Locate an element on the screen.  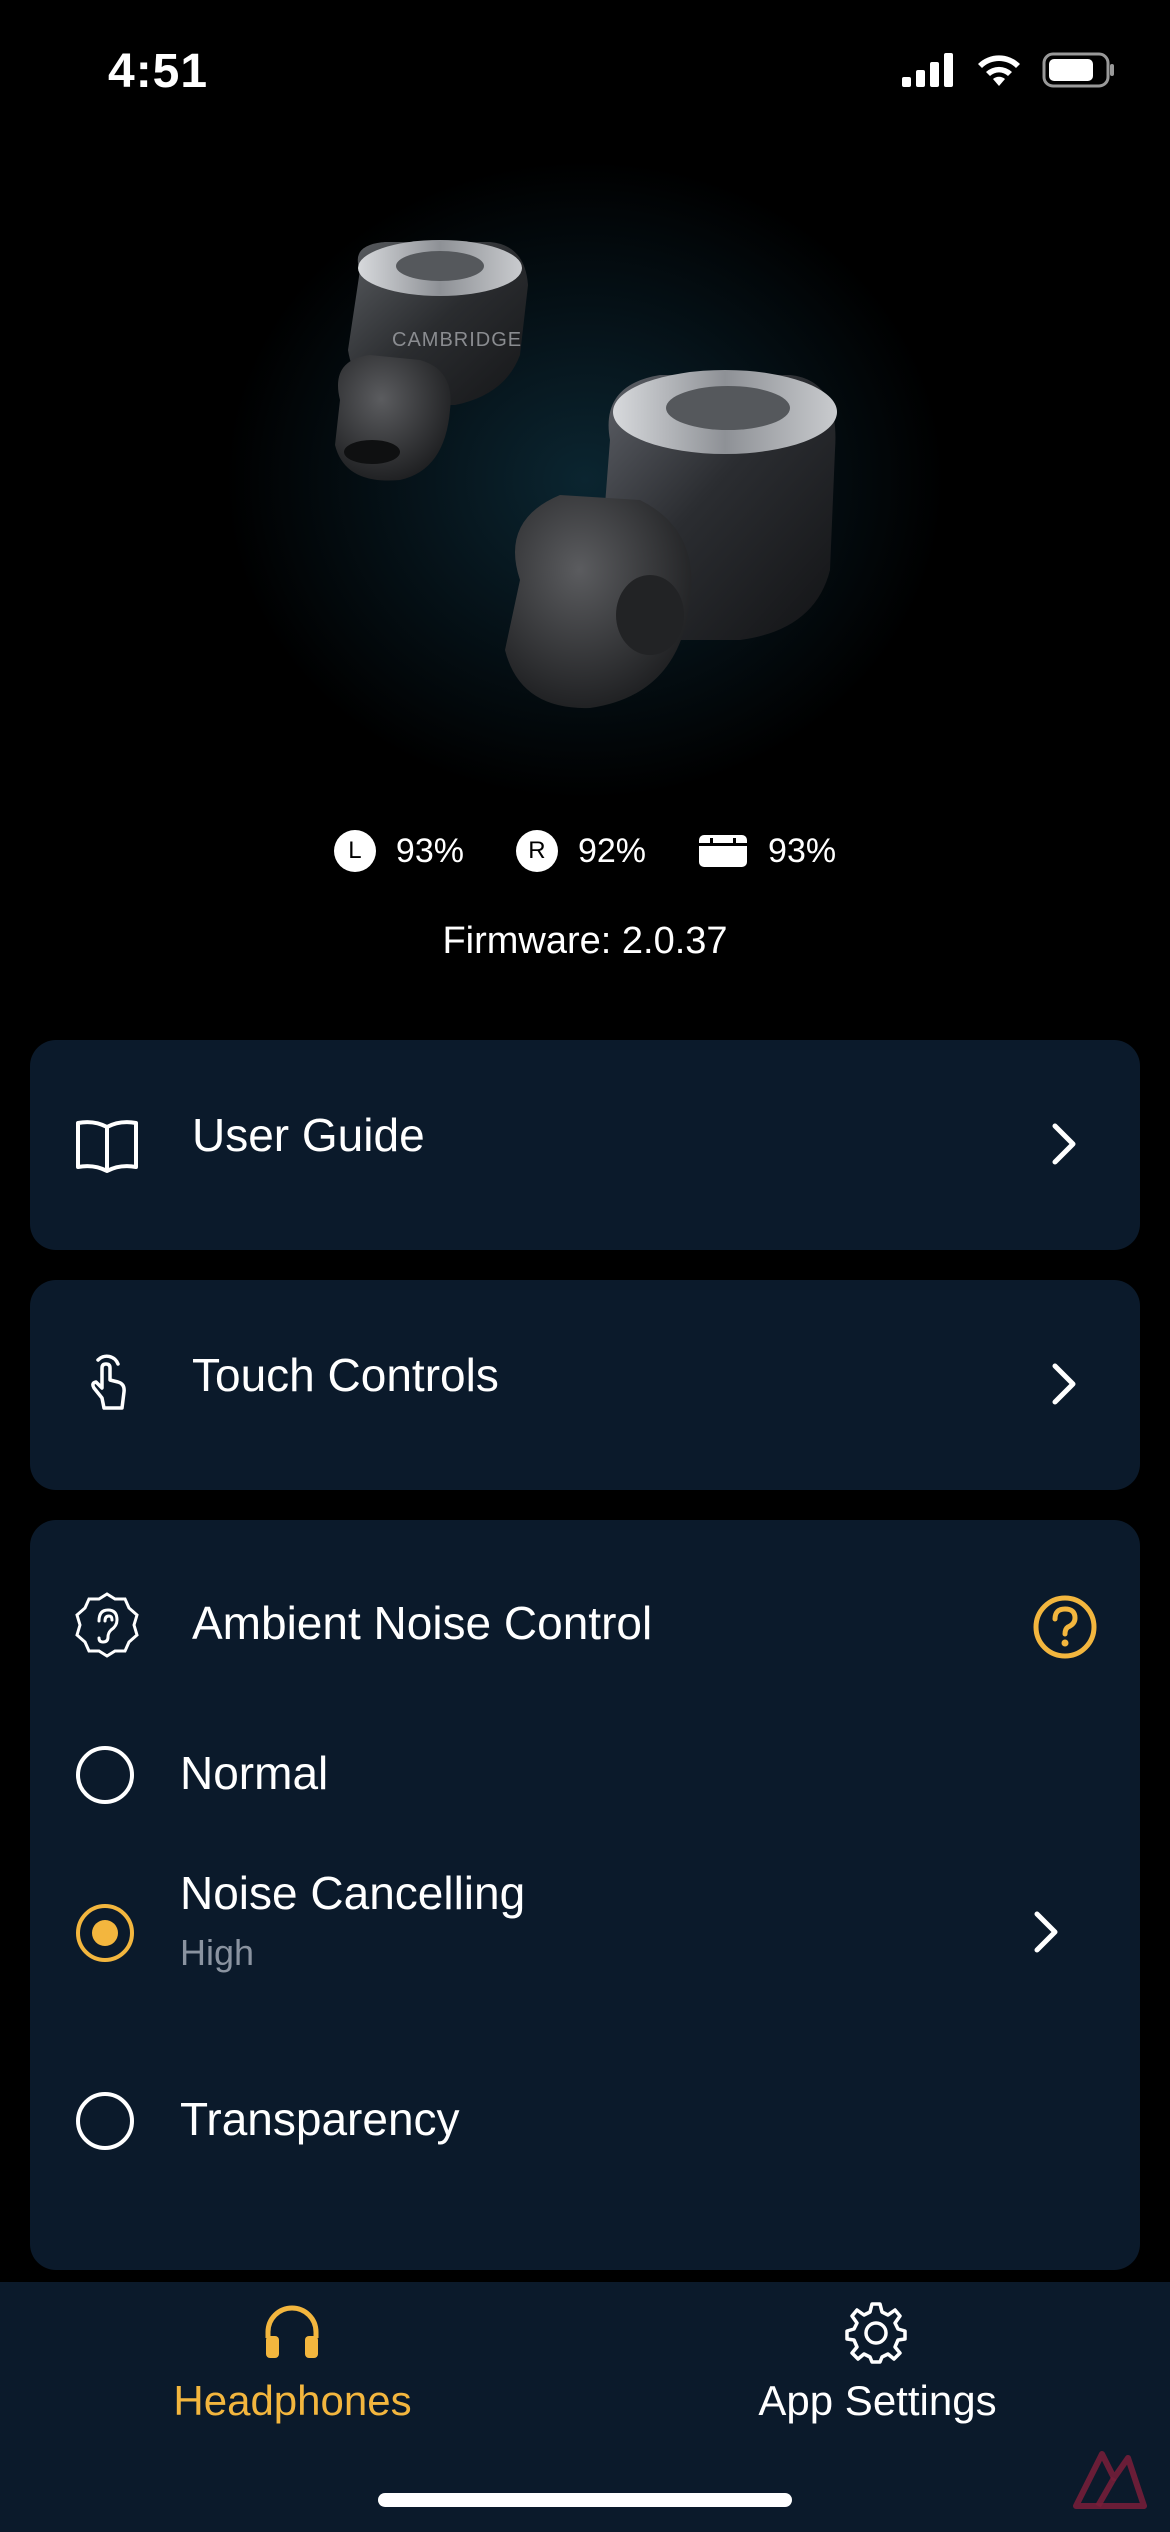
touch-controls-label: Touch Controls is located at coordinates (345, 1375).